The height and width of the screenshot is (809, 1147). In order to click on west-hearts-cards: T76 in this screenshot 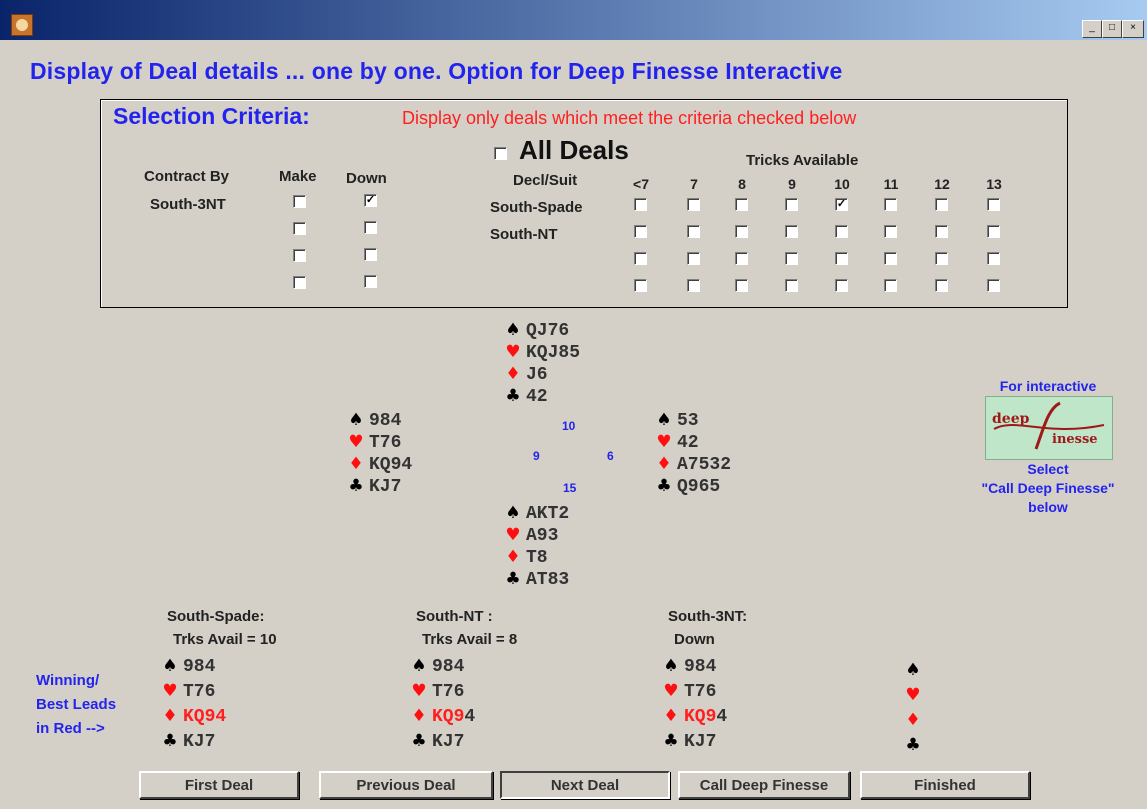, I will do `click(385, 443)`.